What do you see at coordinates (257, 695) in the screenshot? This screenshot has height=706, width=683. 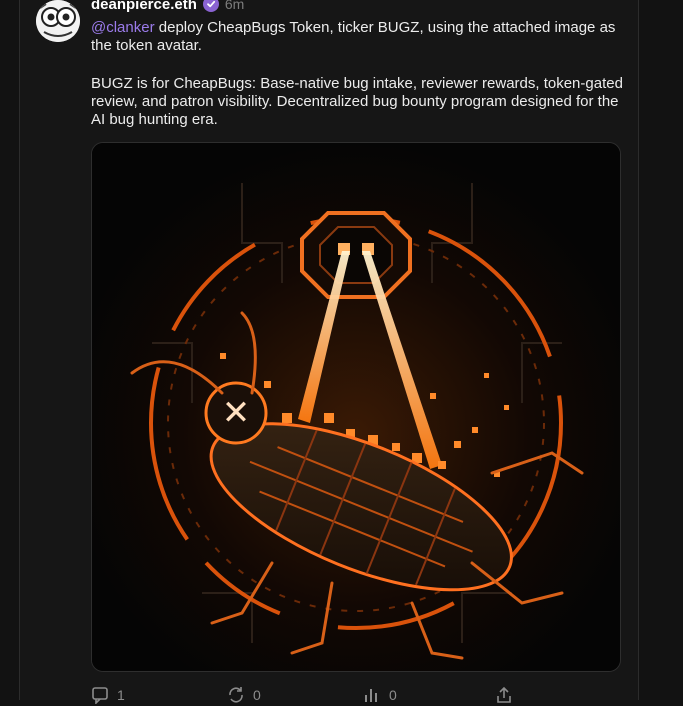 I see `recast-count: 0` at bounding box center [257, 695].